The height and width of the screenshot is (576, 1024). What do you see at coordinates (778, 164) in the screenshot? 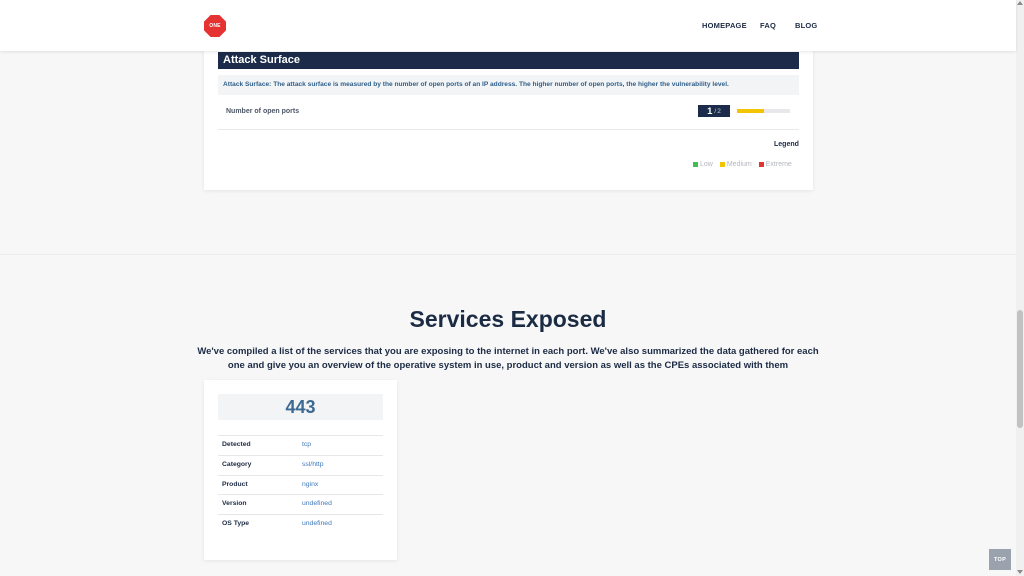
I see `legend-label-extreme: Extreme` at bounding box center [778, 164].